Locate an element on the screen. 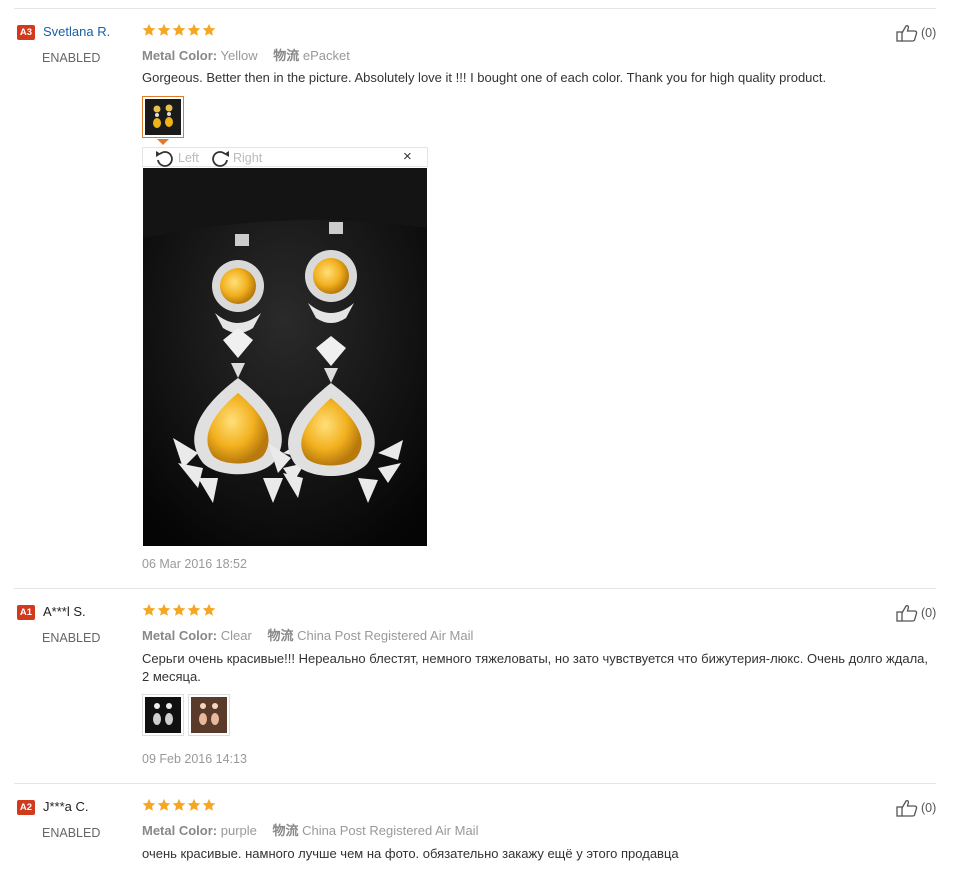 The height and width of the screenshot is (872, 958). photo-earrings-large is located at coordinates (285, 357).